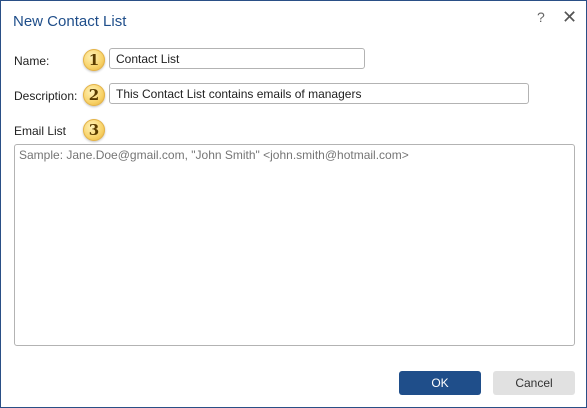  I want to click on name-label: Name:, so click(32, 61).